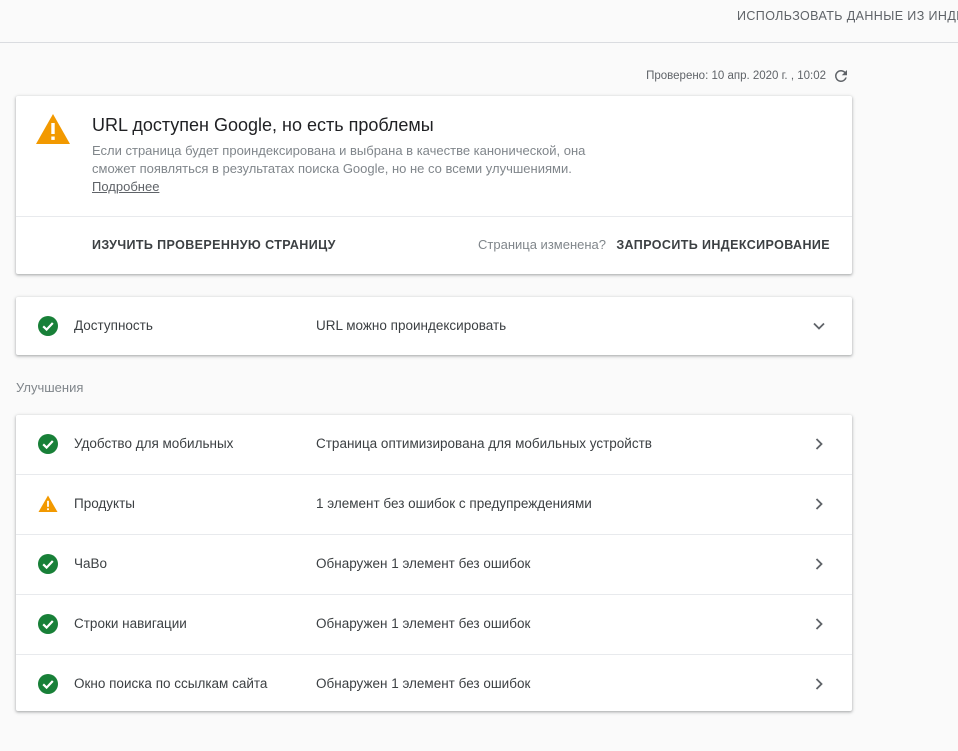  What do you see at coordinates (113, 325) in the screenshot?
I see `coverage-name: Доступность` at bounding box center [113, 325].